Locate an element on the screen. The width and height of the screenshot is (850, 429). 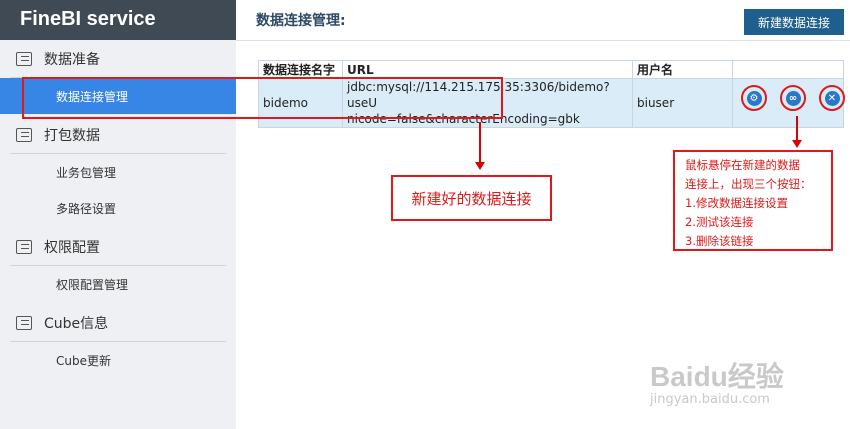
new-connection-button: 新建数据连接 is located at coordinates (794, 22).